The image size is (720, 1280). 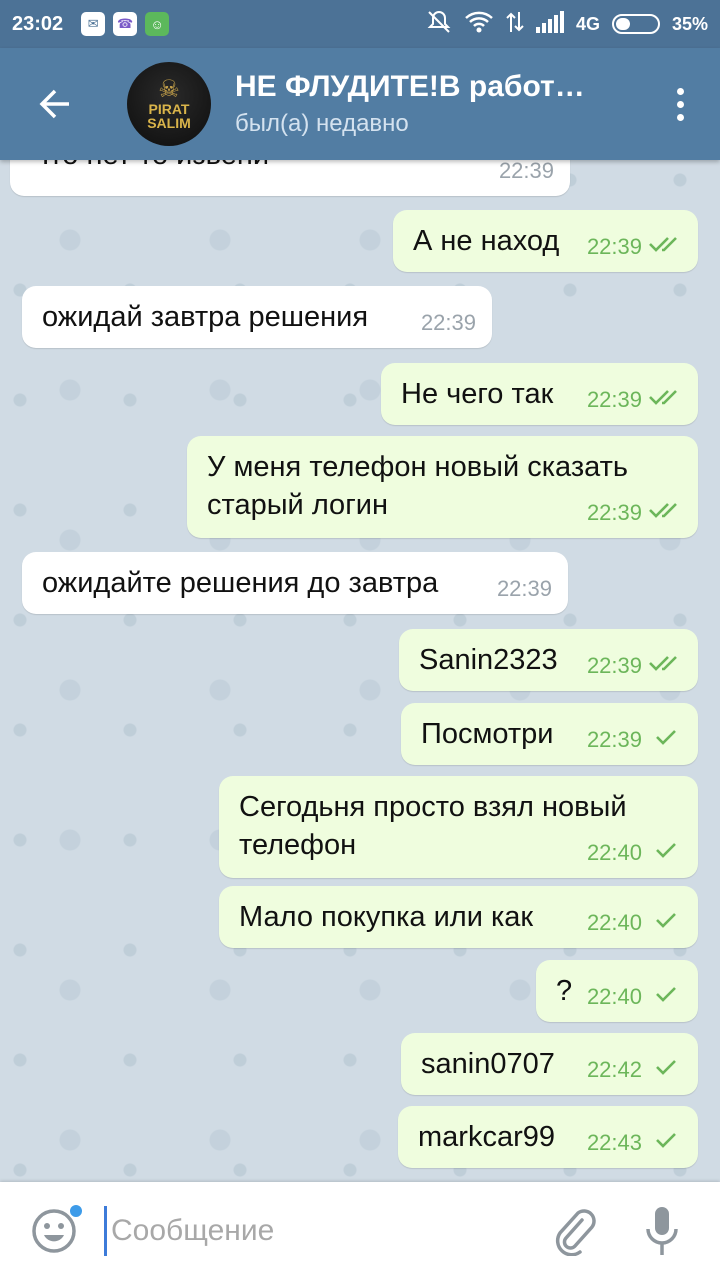 I want to click on status-time: 23:02, so click(x=38, y=23).